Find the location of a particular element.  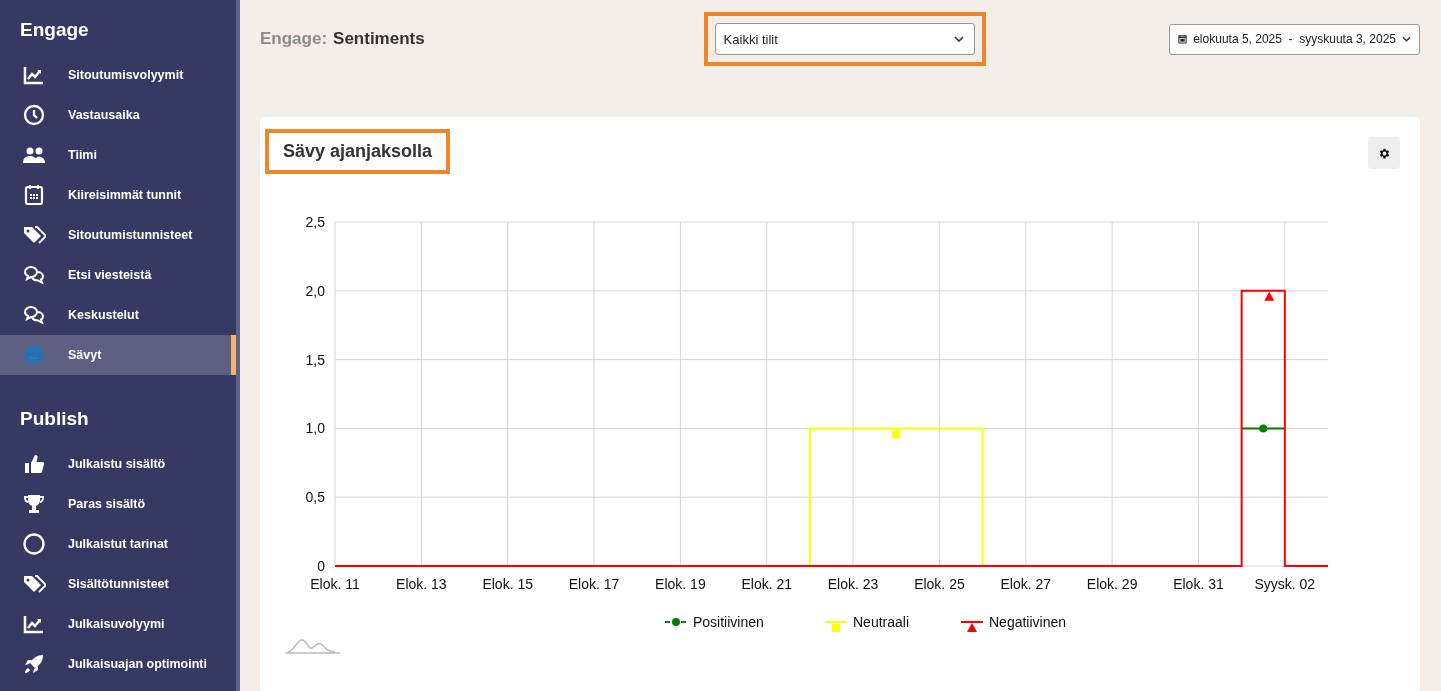

legend-label: Neutraali is located at coordinates (881, 622).